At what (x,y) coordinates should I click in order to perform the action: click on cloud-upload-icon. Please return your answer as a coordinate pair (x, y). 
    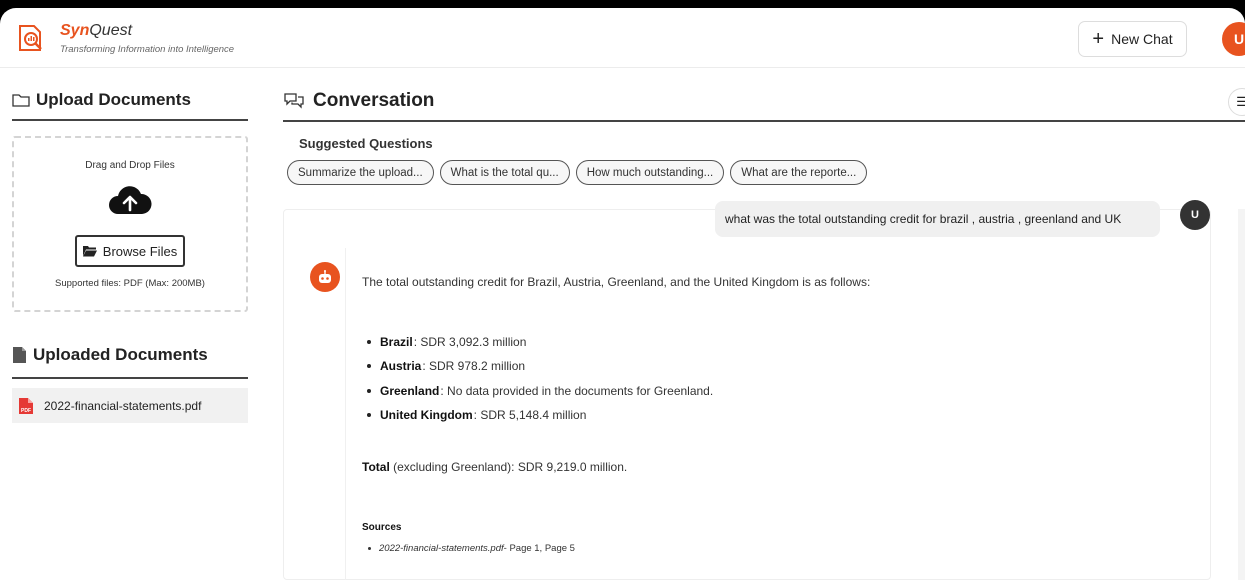
    Looking at the image, I should click on (130, 200).